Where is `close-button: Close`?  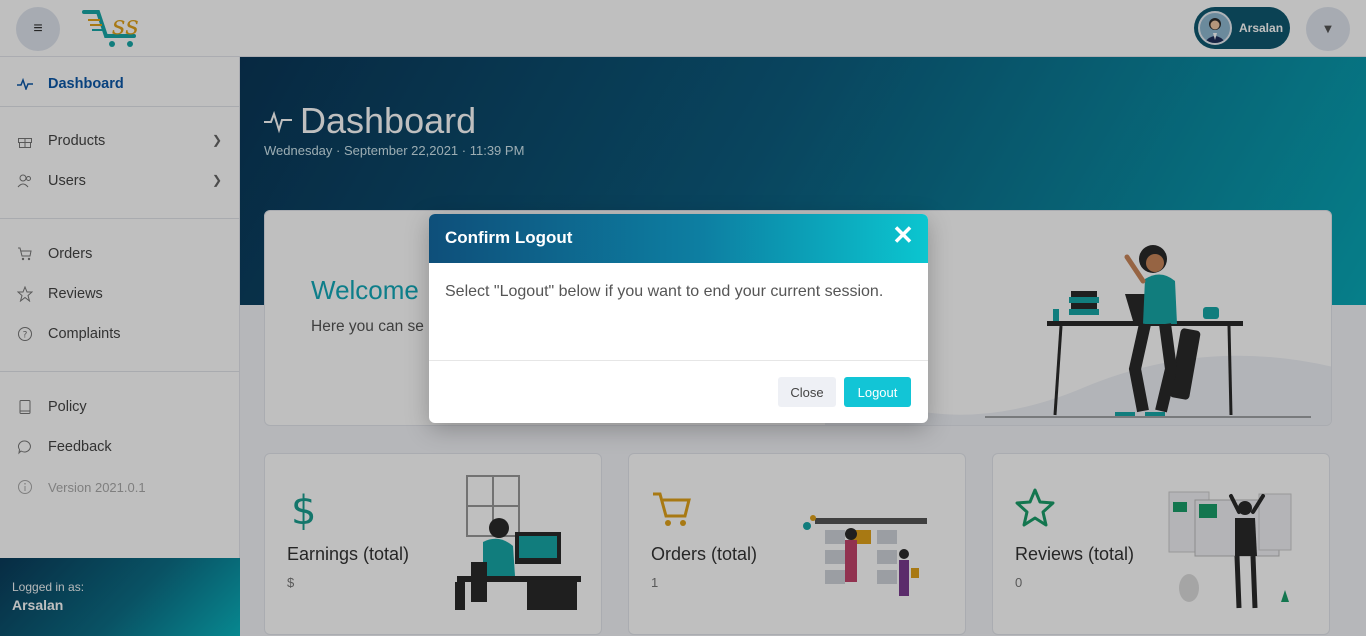
close-button: Close is located at coordinates (807, 392).